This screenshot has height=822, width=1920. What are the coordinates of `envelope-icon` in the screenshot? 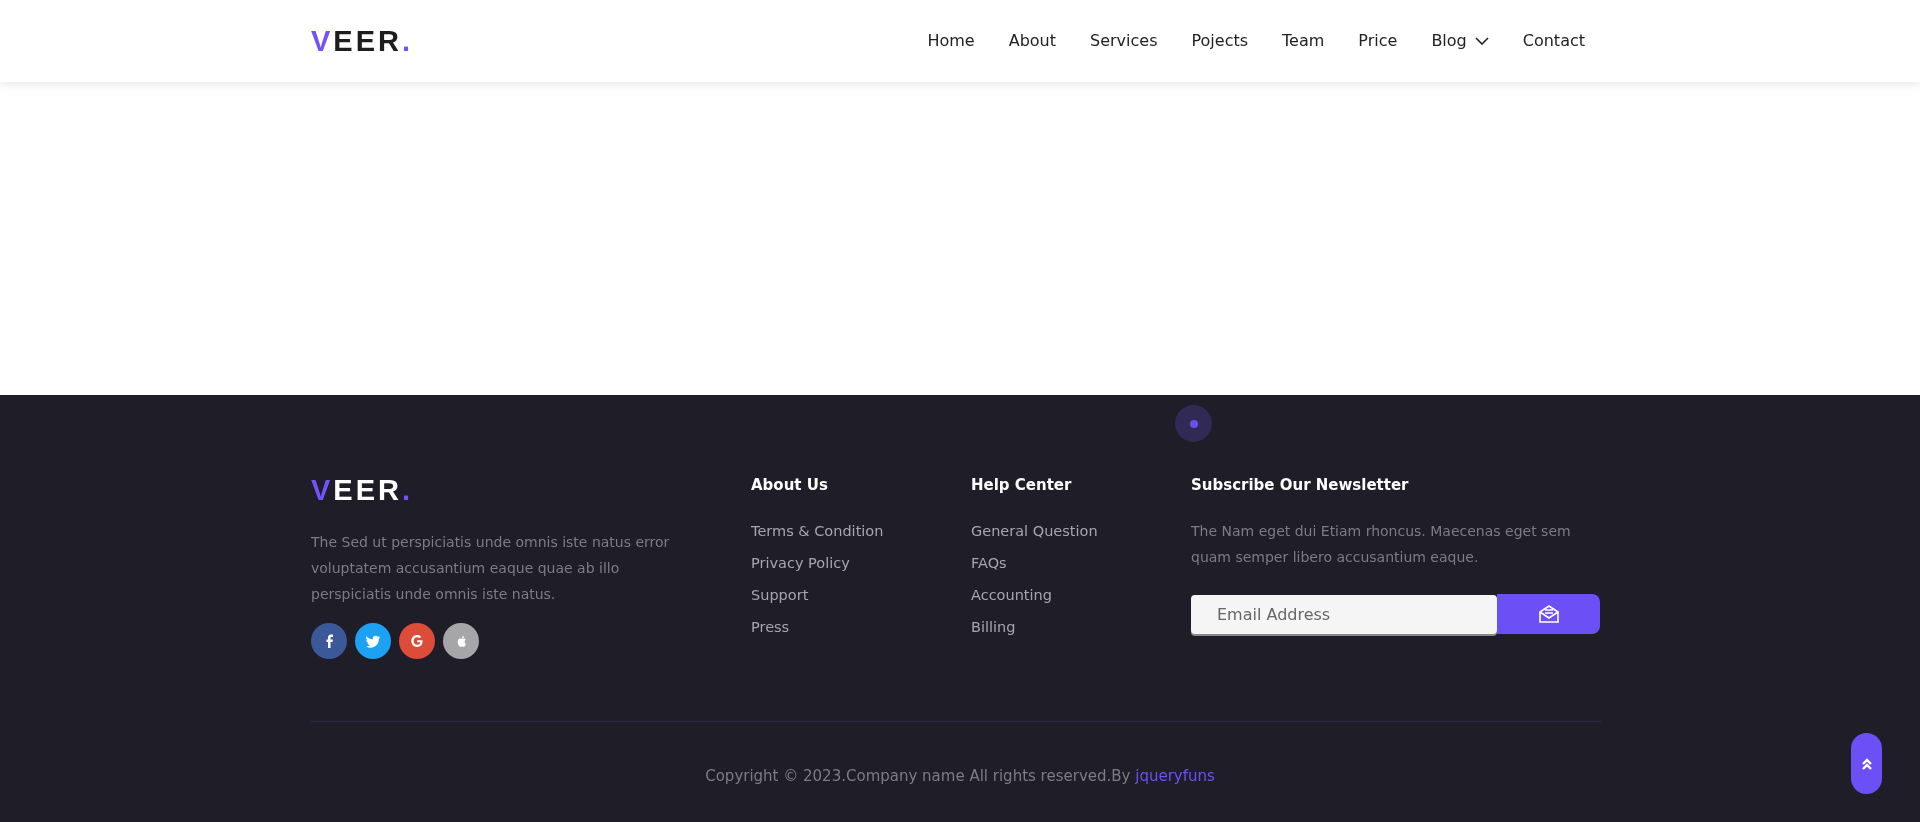 It's located at (1548, 614).